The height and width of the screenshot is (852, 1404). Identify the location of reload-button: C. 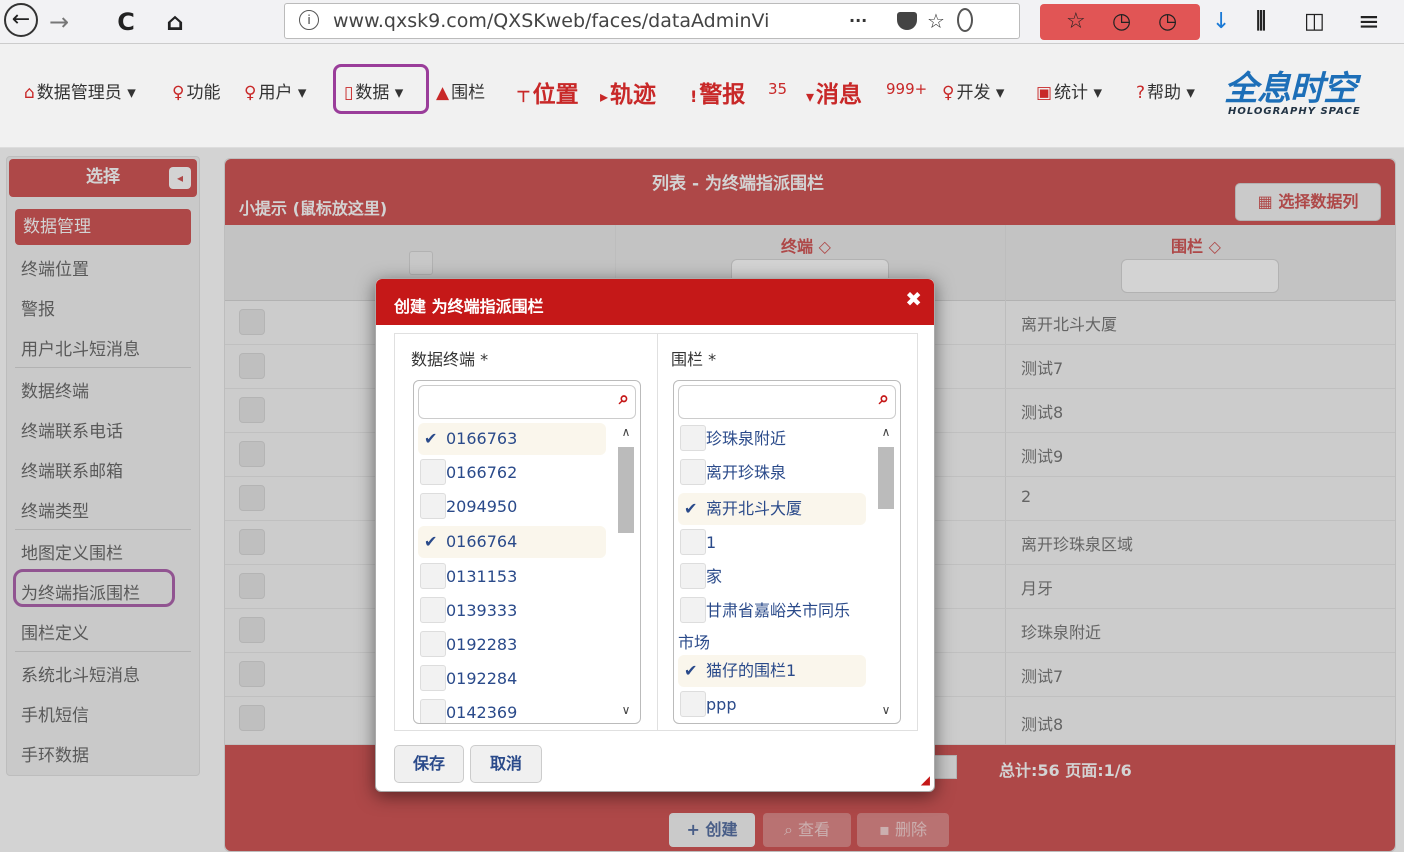
(126, 22).